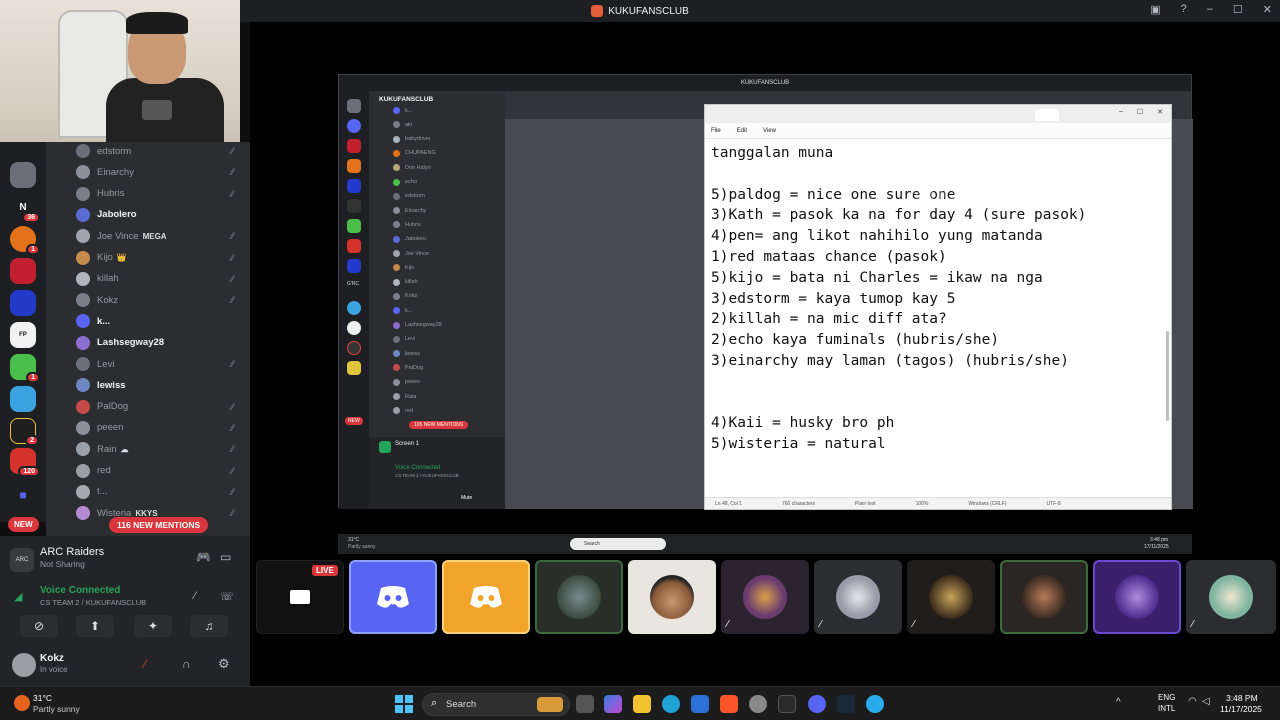 The height and width of the screenshot is (720, 1280). What do you see at coordinates (758, 704) in the screenshot?
I see `app-icon` at bounding box center [758, 704].